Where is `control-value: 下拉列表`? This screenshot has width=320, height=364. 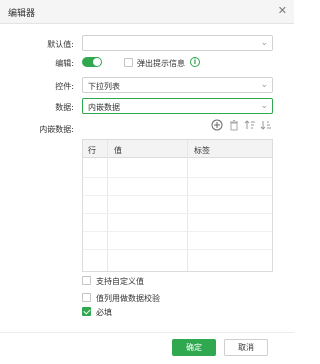
control-value: 下拉列表 is located at coordinates (104, 86).